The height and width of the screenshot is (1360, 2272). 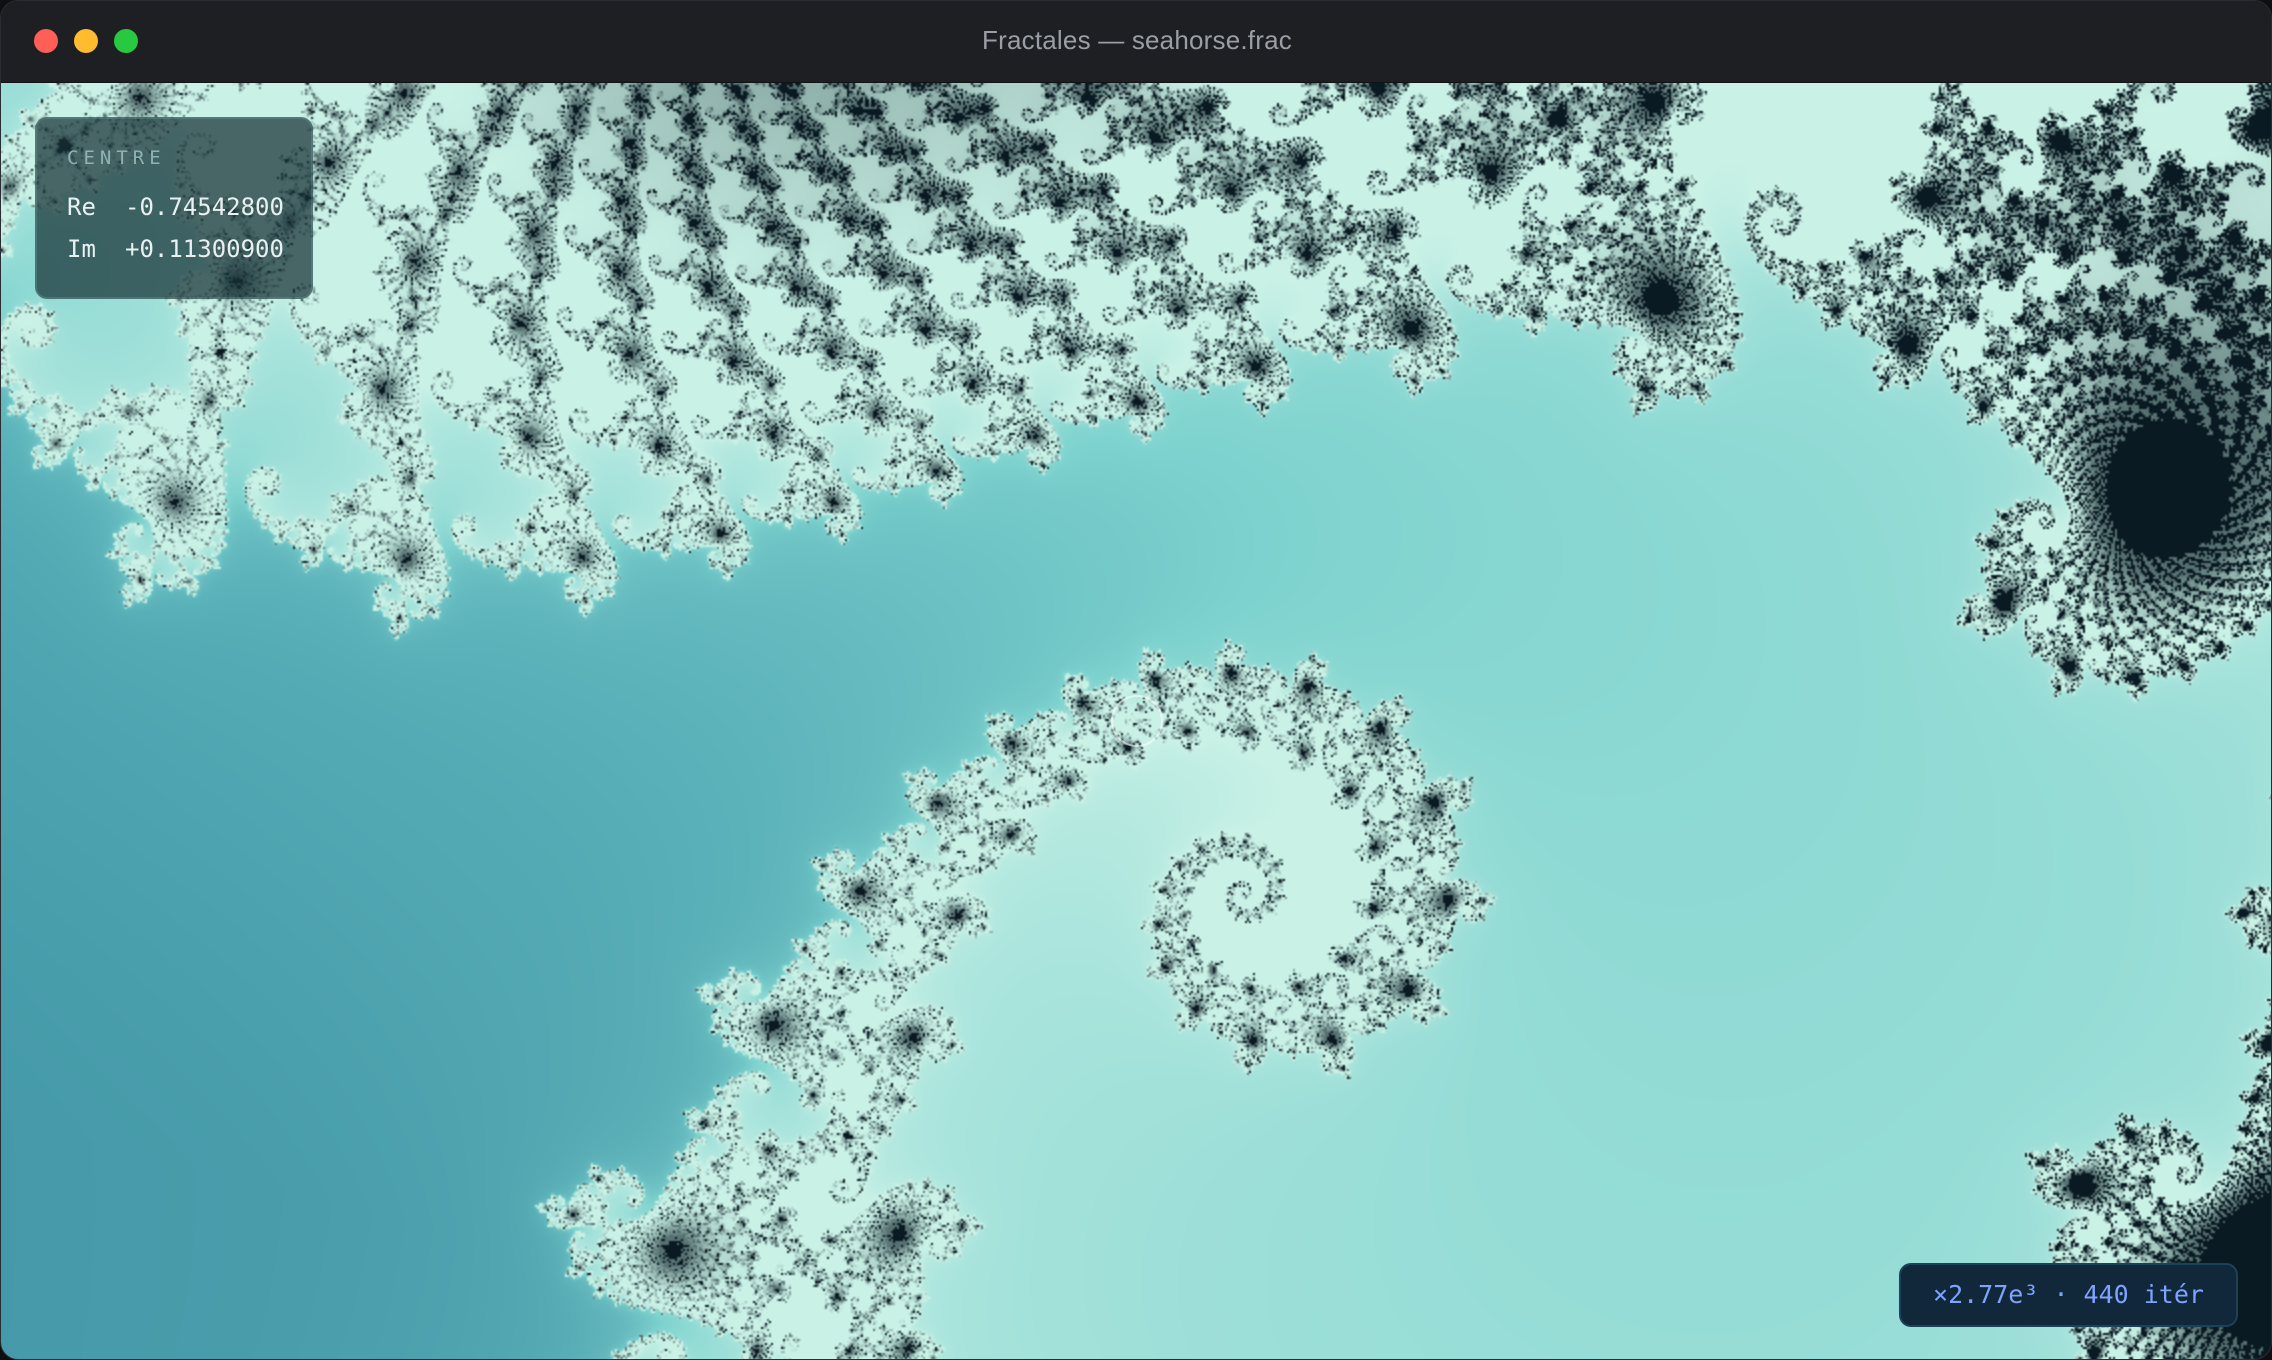 What do you see at coordinates (81, 207) in the screenshot?
I see `real-label: Re` at bounding box center [81, 207].